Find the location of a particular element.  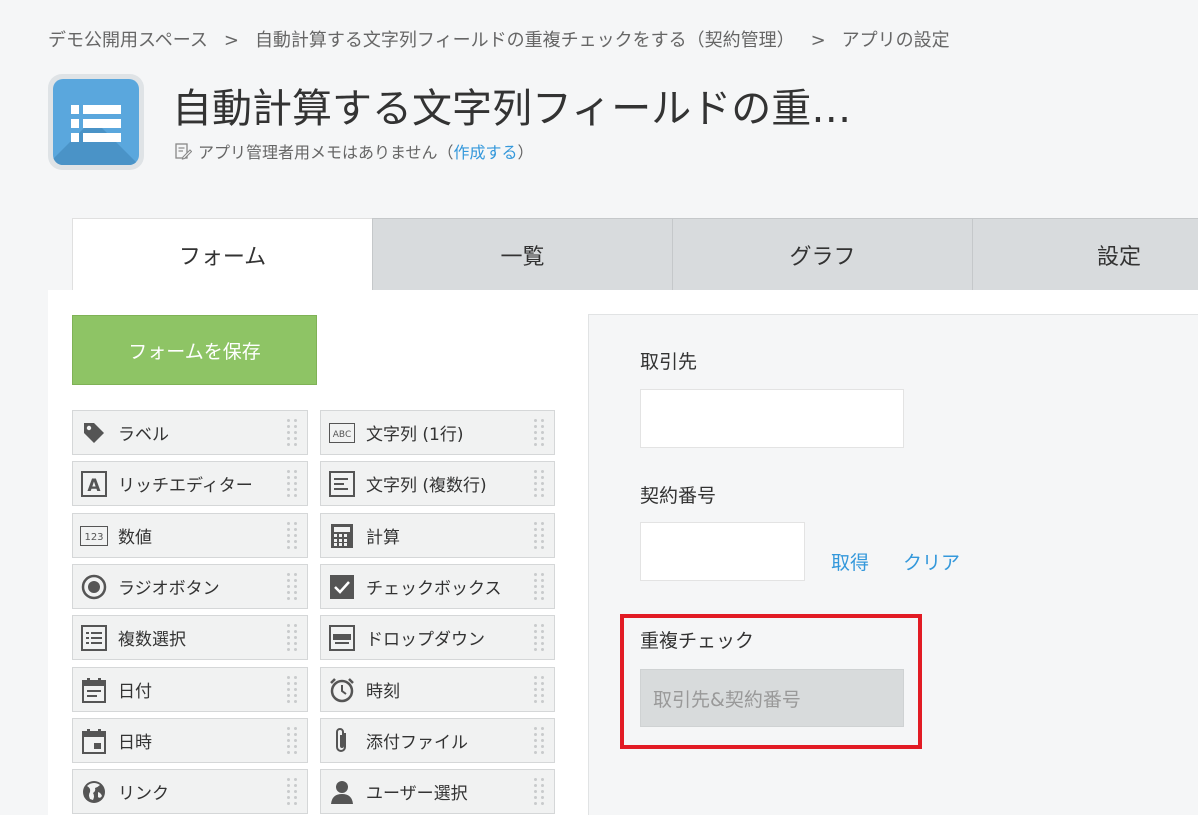

multi-select-icon is located at coordinates (94, 638).